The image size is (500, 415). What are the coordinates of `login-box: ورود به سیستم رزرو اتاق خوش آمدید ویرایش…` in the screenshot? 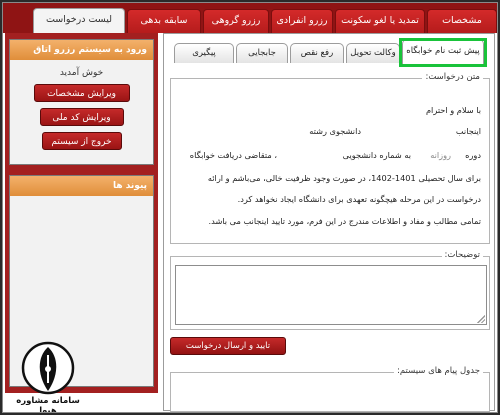 It's located at (81, 102).